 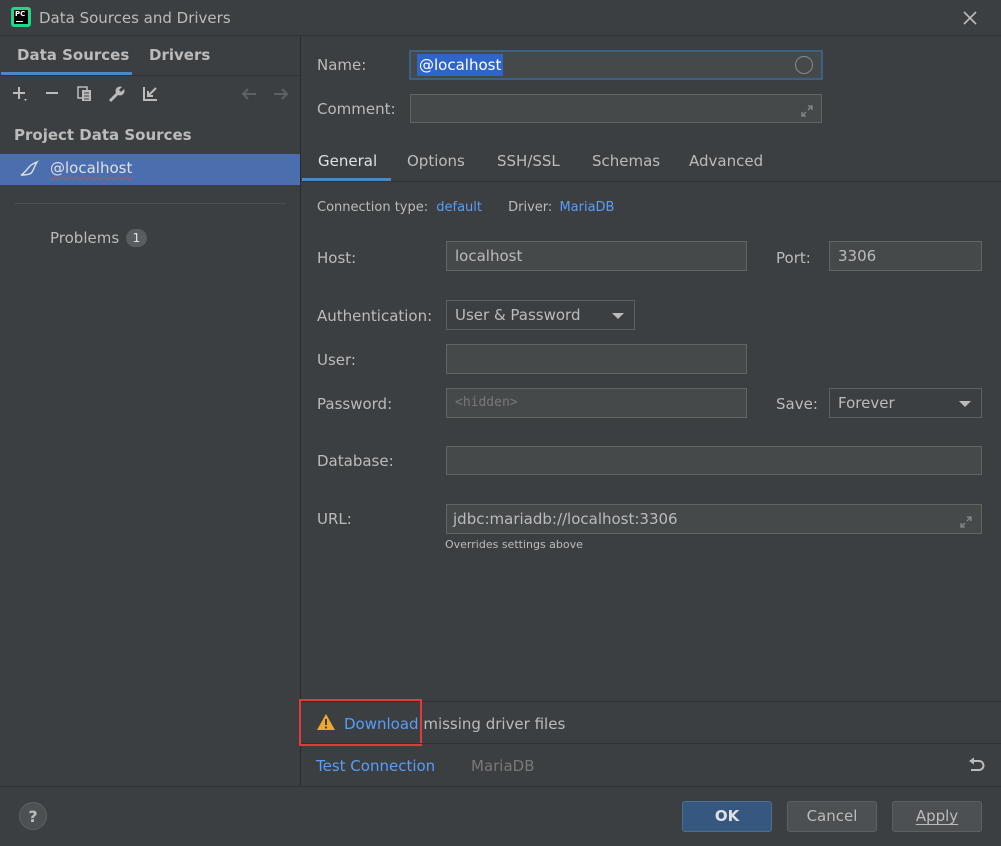 I want to click on user-label: User:, so click(x=336, y=360).